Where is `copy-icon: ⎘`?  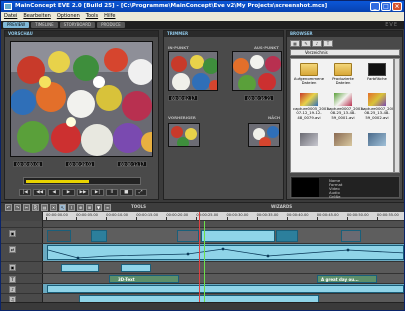
copy-icon: ⎘ is located at coordinates (35, 207).